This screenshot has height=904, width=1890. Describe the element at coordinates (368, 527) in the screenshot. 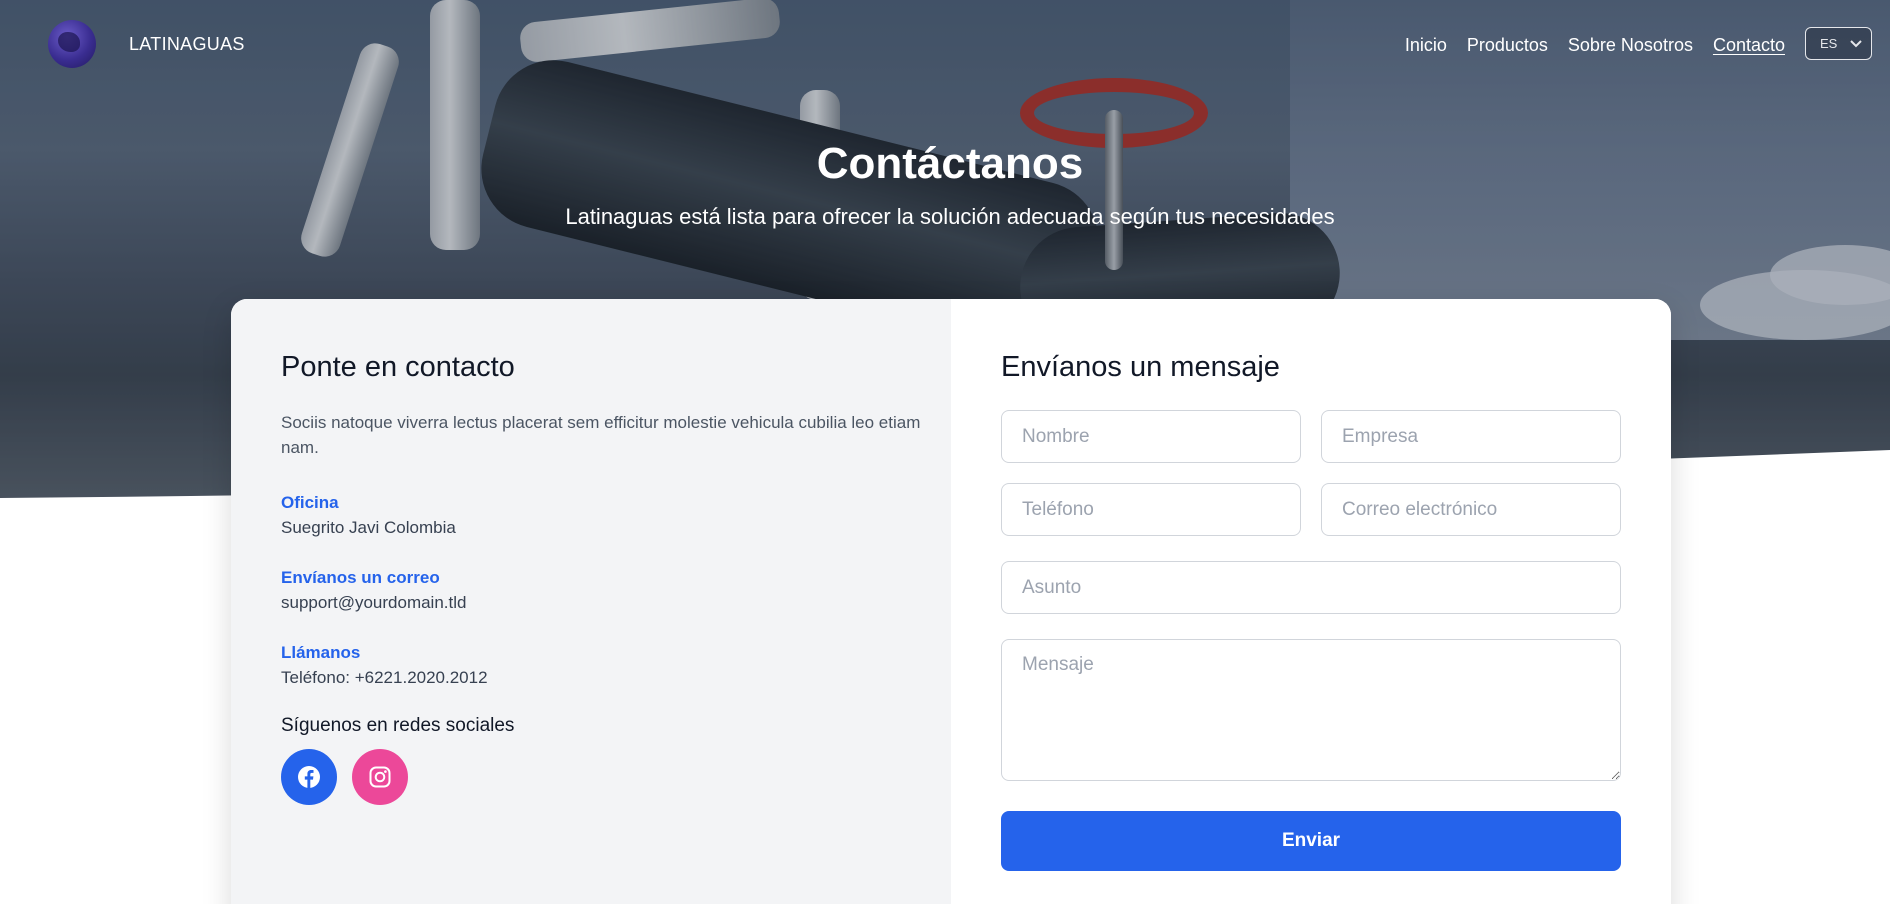

I see `office-value: Suegrito Javi Colombia` at that location.